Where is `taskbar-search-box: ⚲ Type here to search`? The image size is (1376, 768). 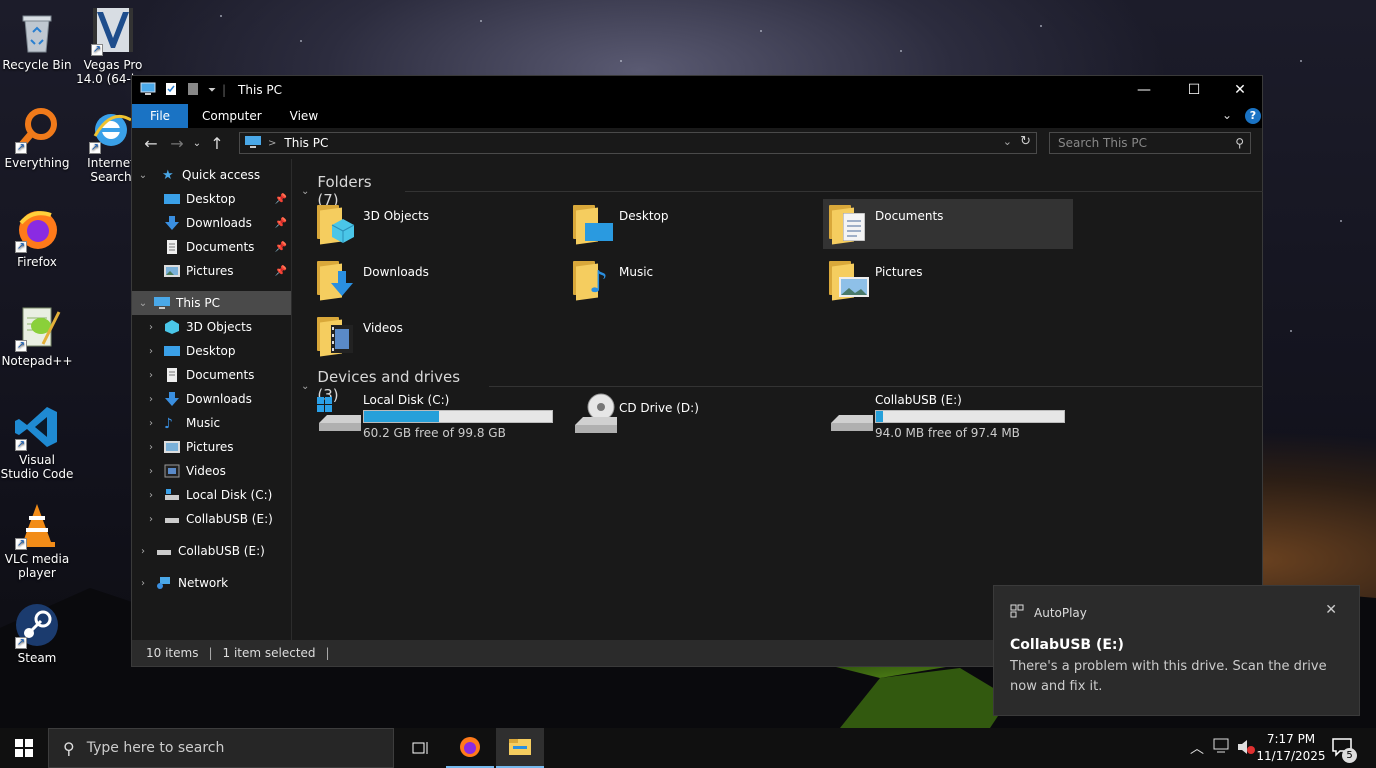 taskbar-search-box: ⚲ Type here to search is located at coordinates (221, 748).